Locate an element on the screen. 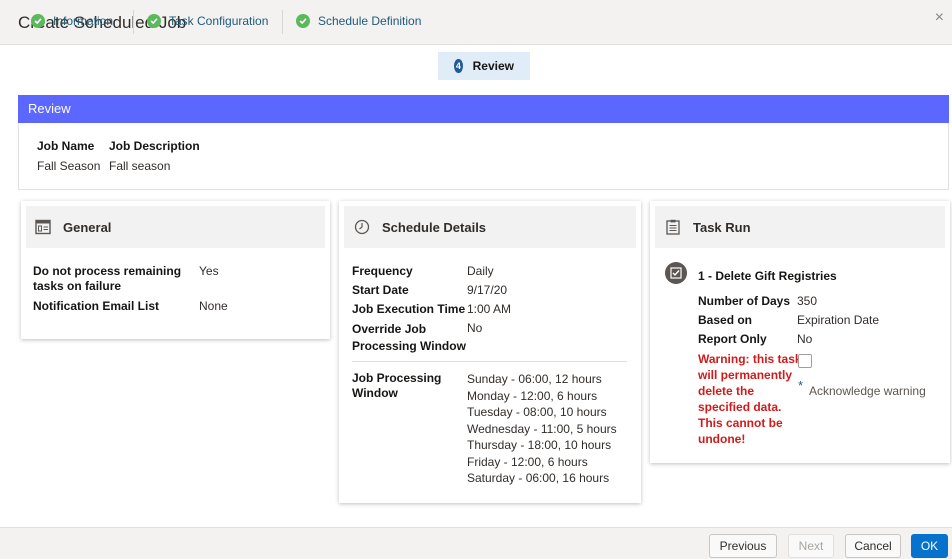  schedule-label: Override Job Processing Window is located at coordinates (409, 338).